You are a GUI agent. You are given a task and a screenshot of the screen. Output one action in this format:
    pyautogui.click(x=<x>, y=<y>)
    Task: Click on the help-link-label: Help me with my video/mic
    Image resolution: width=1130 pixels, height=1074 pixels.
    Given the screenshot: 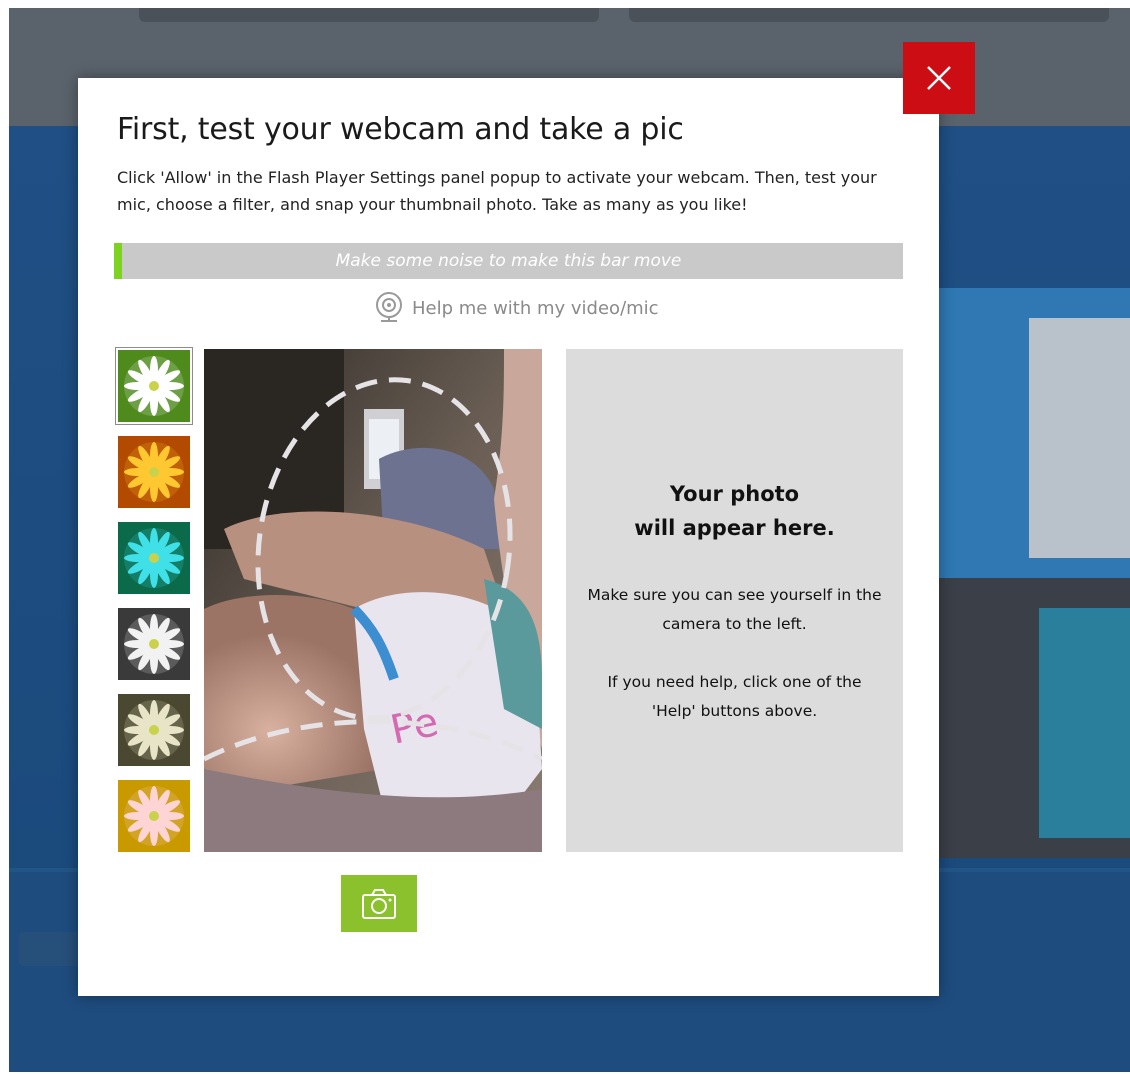 What is the action you would take?
    pyautogui.click(x=535, y=308)
    